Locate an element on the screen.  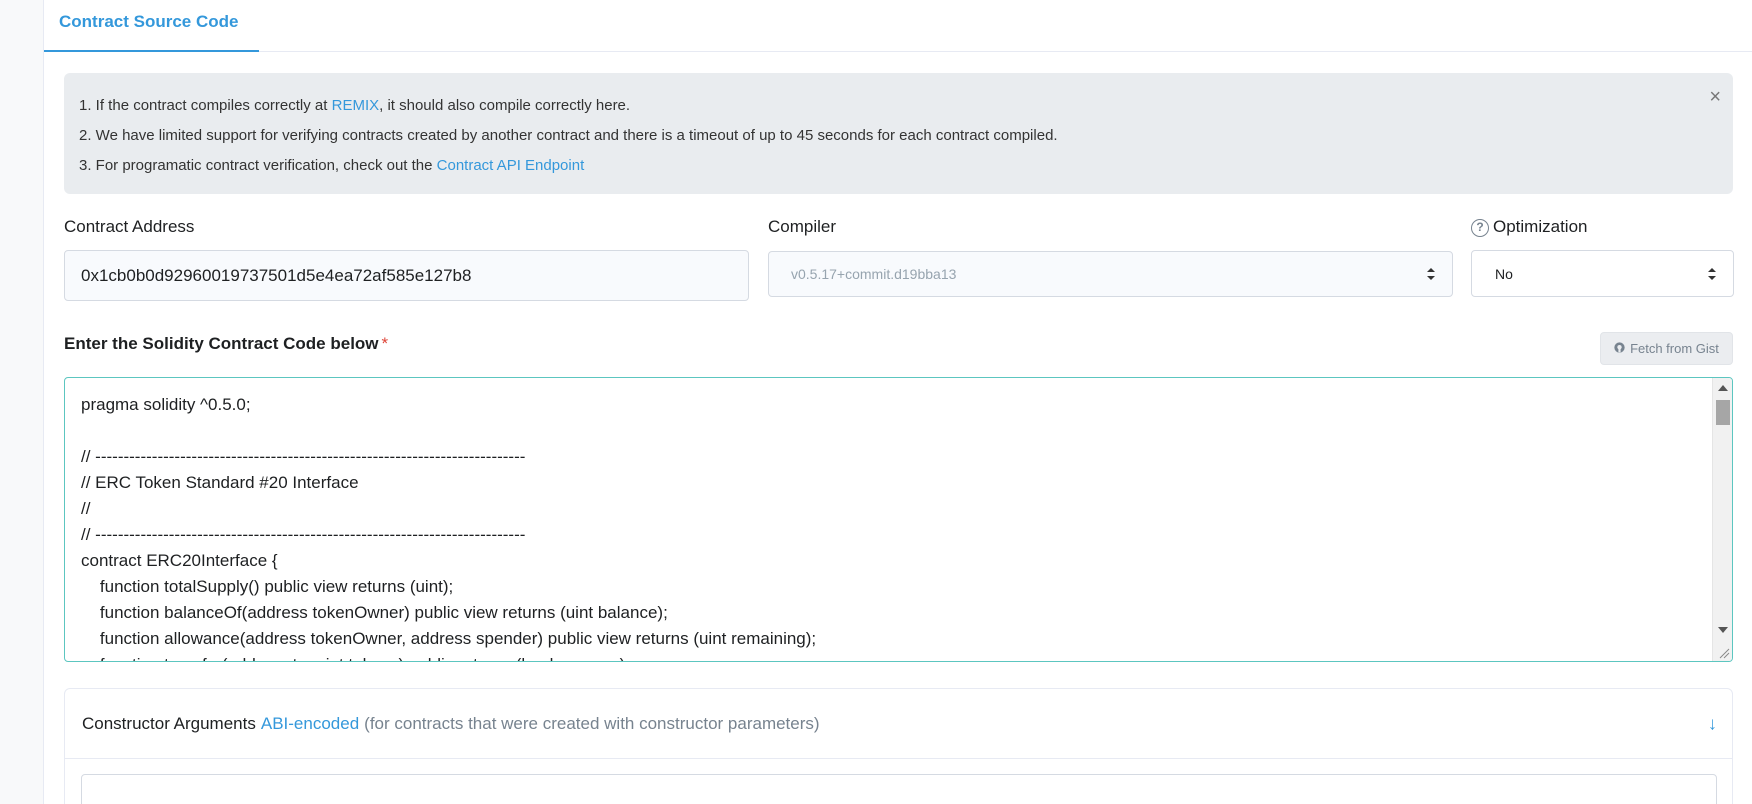
scroll-thumb is located at coordinates (1723, 412).